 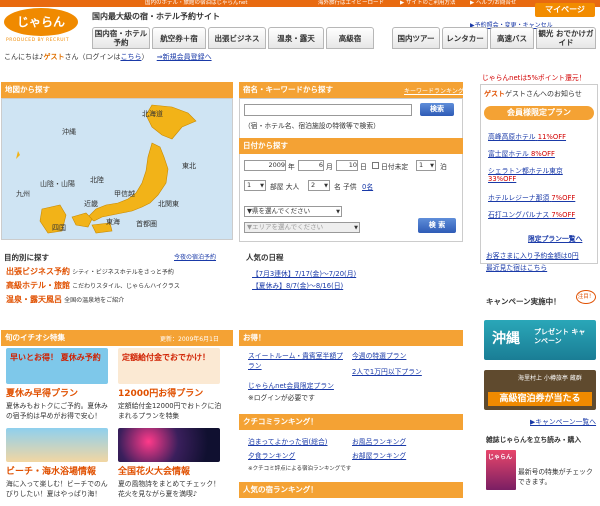 I want to click on keyword-input, so click(x=328, y=110).